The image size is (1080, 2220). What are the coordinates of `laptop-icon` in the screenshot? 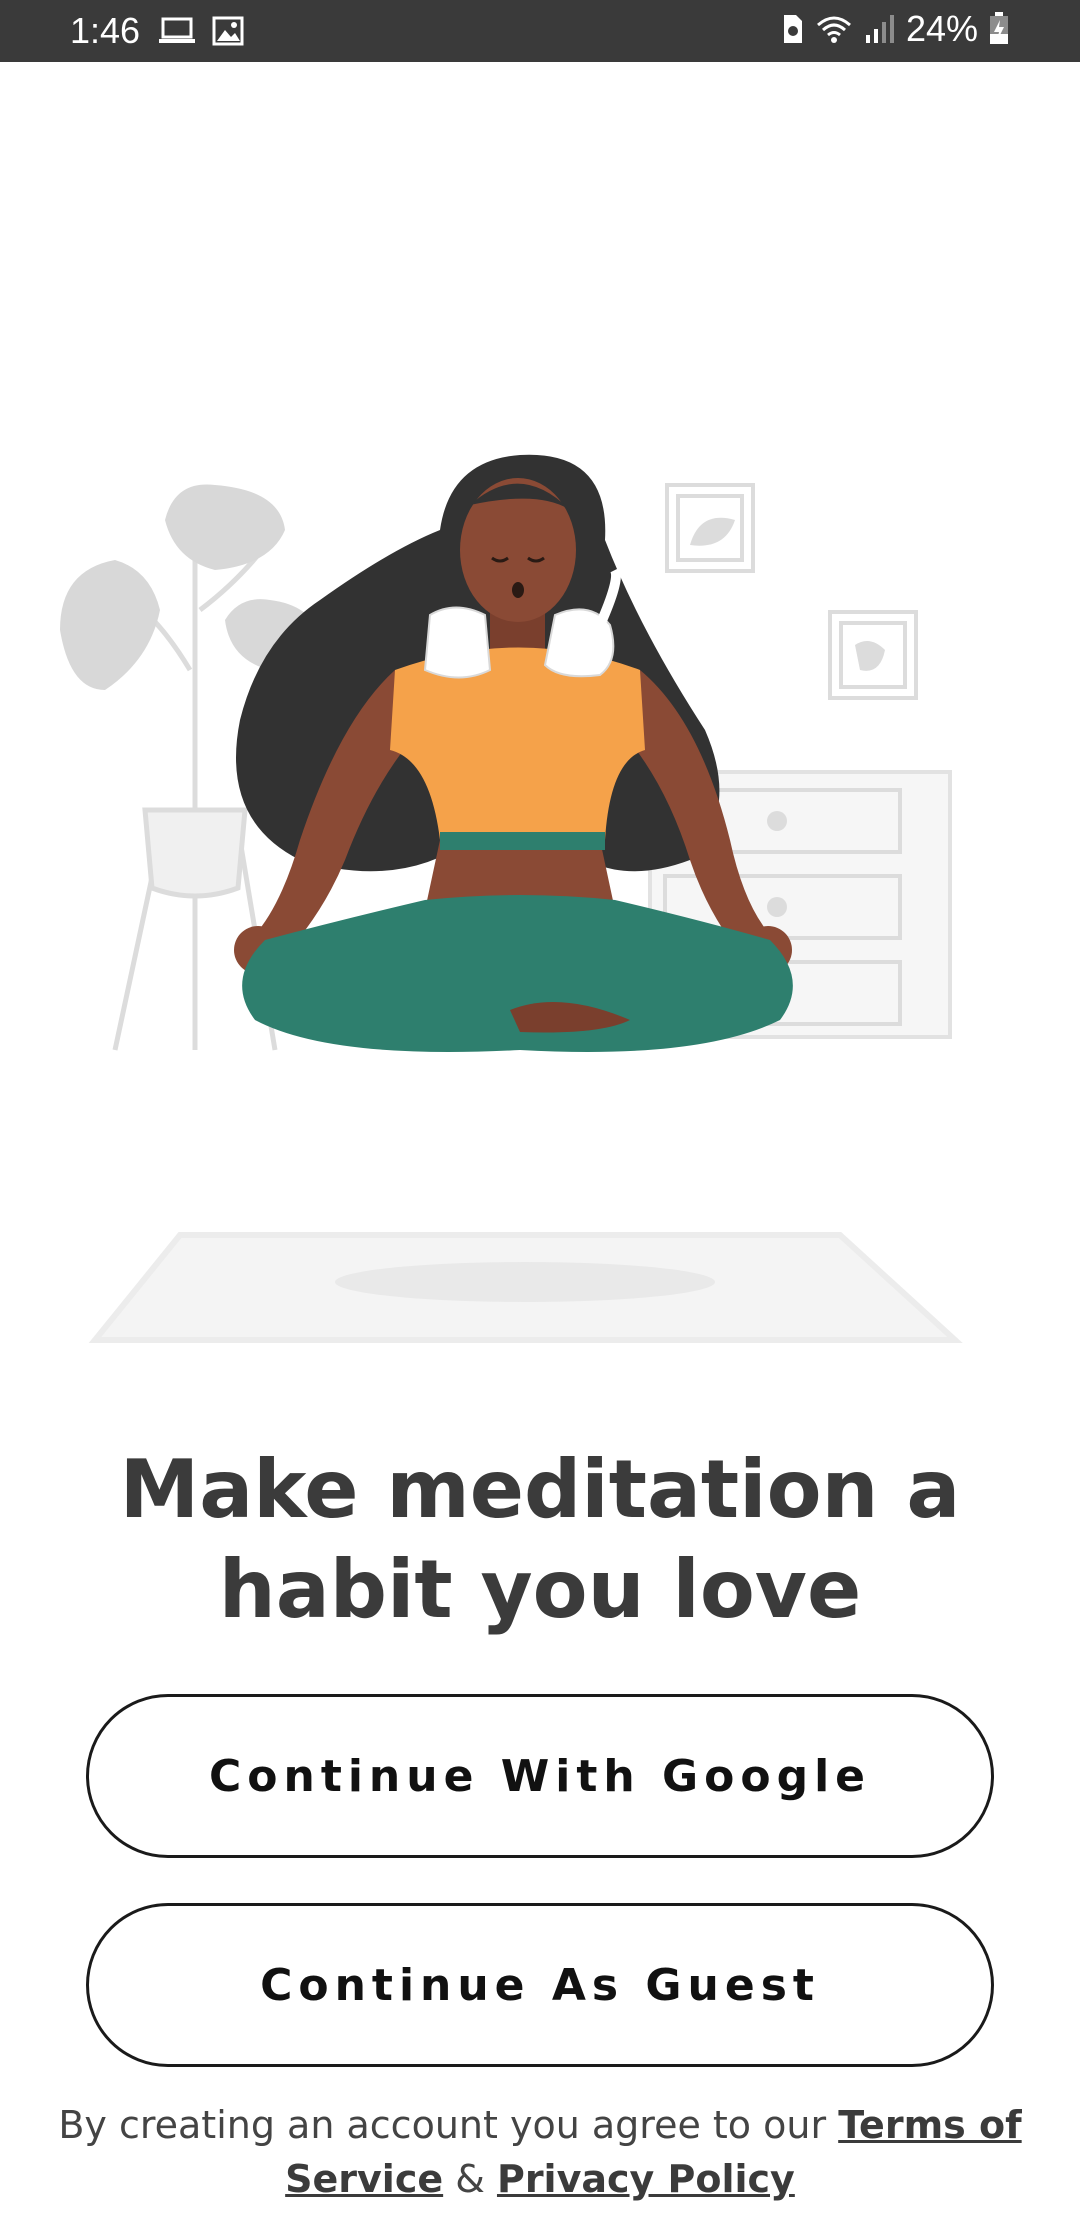 It's located at (177, 30).